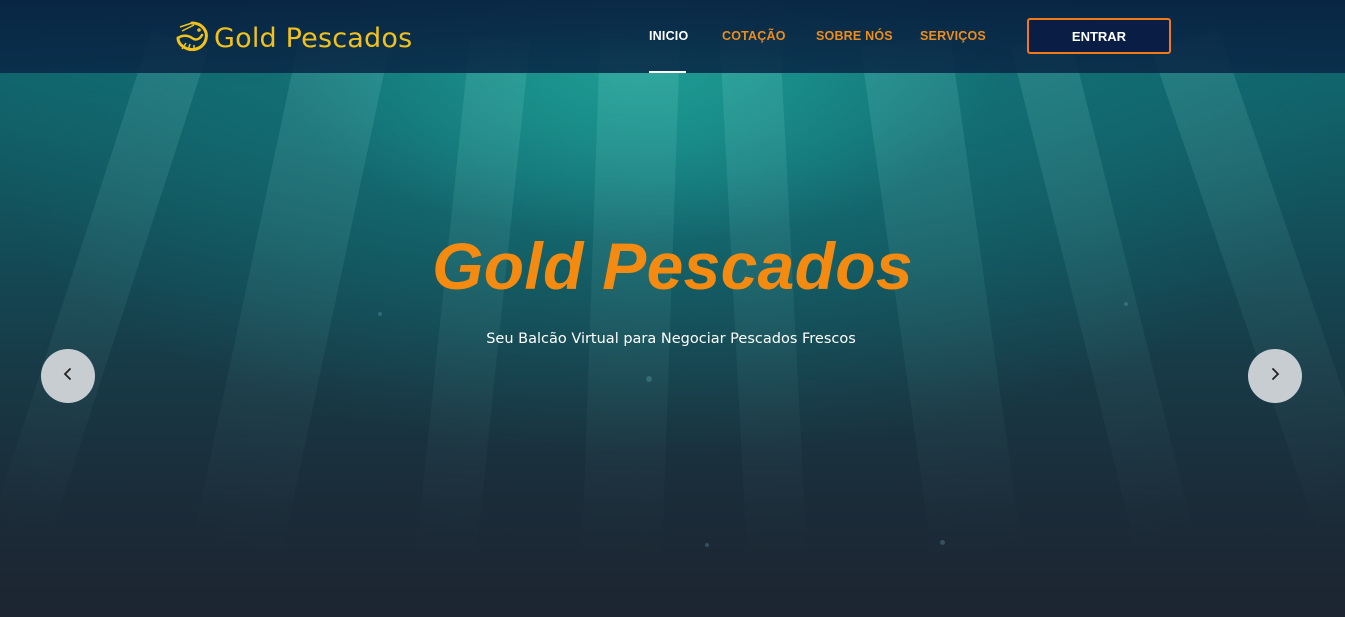  Describe the element at coordinates (1099, 36) in the screenshot. I see `login-button: ENTRAR` at that location.